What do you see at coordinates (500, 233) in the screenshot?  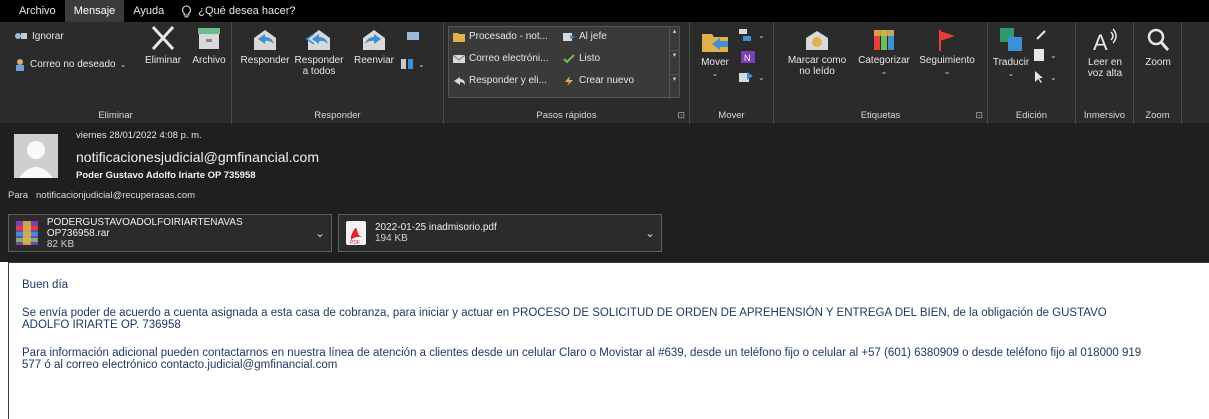 I see `attachment-pdf: PDF 2022-01-25 inadmisorio.pdf 194 KB ⌄` at bounding box center [500, 233].